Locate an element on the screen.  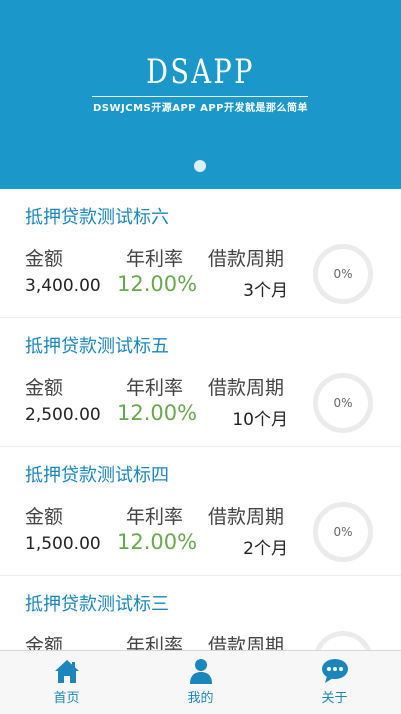
tab-mine: 我的 is located at coordinates (200, 682).